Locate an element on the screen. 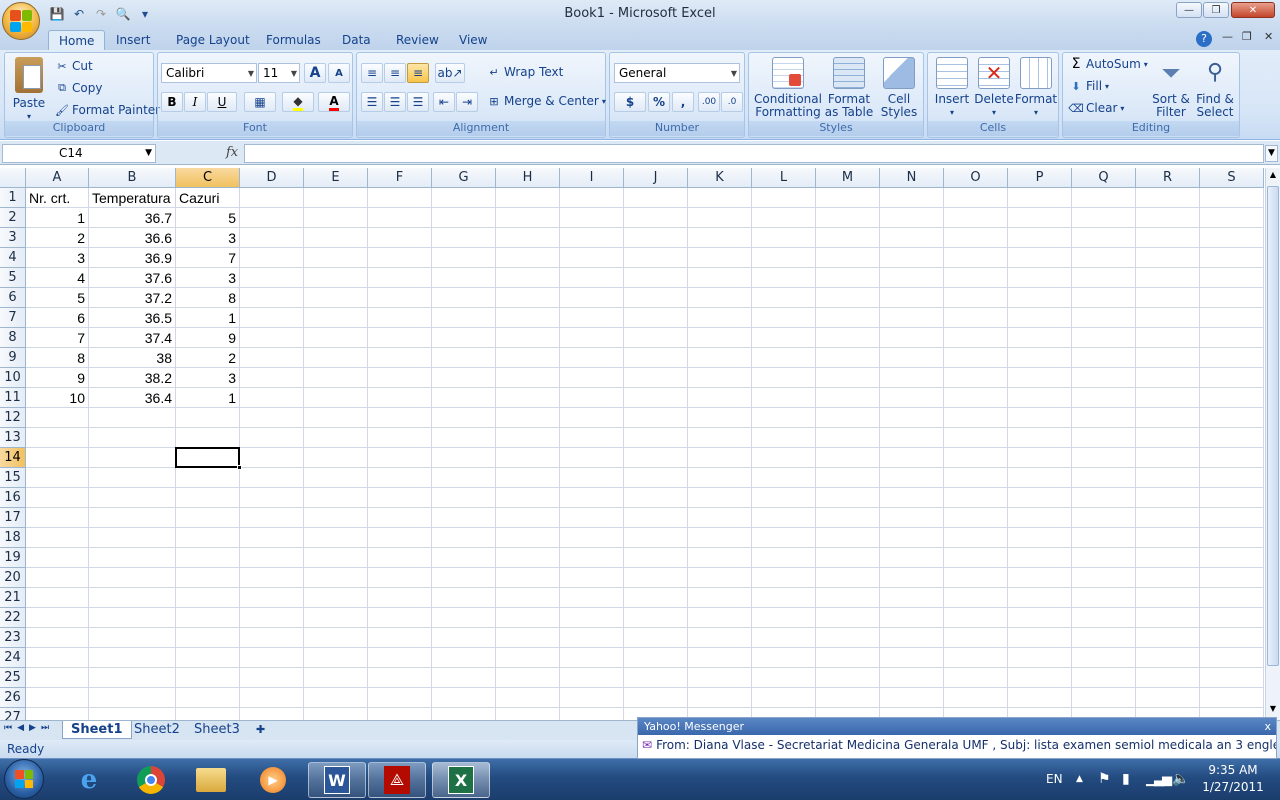  first-sheet-icon: ⏮ is located at coordinates (10, 728).